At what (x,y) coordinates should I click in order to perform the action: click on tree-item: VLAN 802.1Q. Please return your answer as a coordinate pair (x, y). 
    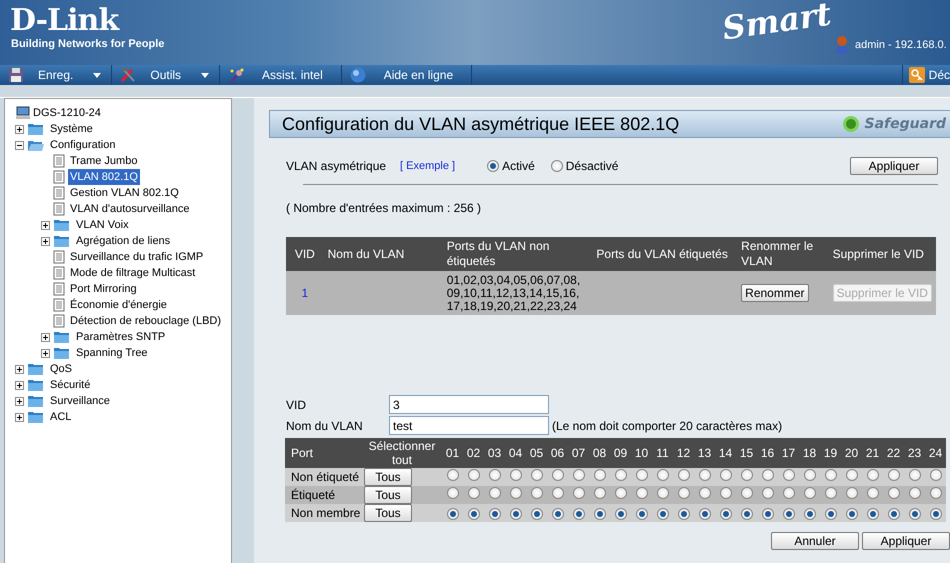
    Looking at the image, I should click on (104, 177).